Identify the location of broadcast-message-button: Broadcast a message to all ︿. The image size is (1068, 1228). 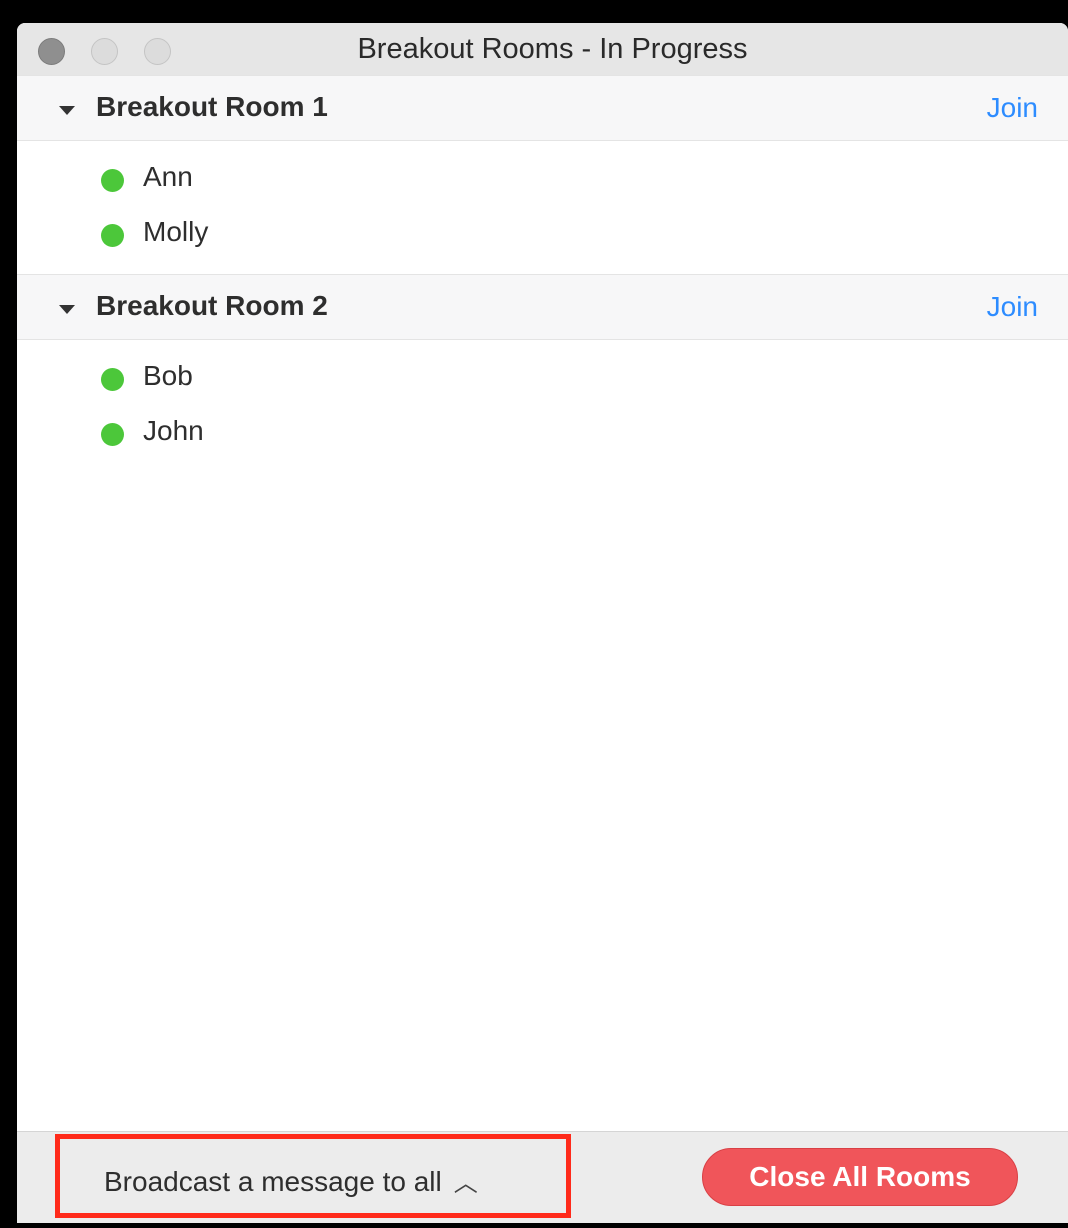
(313, 1176).